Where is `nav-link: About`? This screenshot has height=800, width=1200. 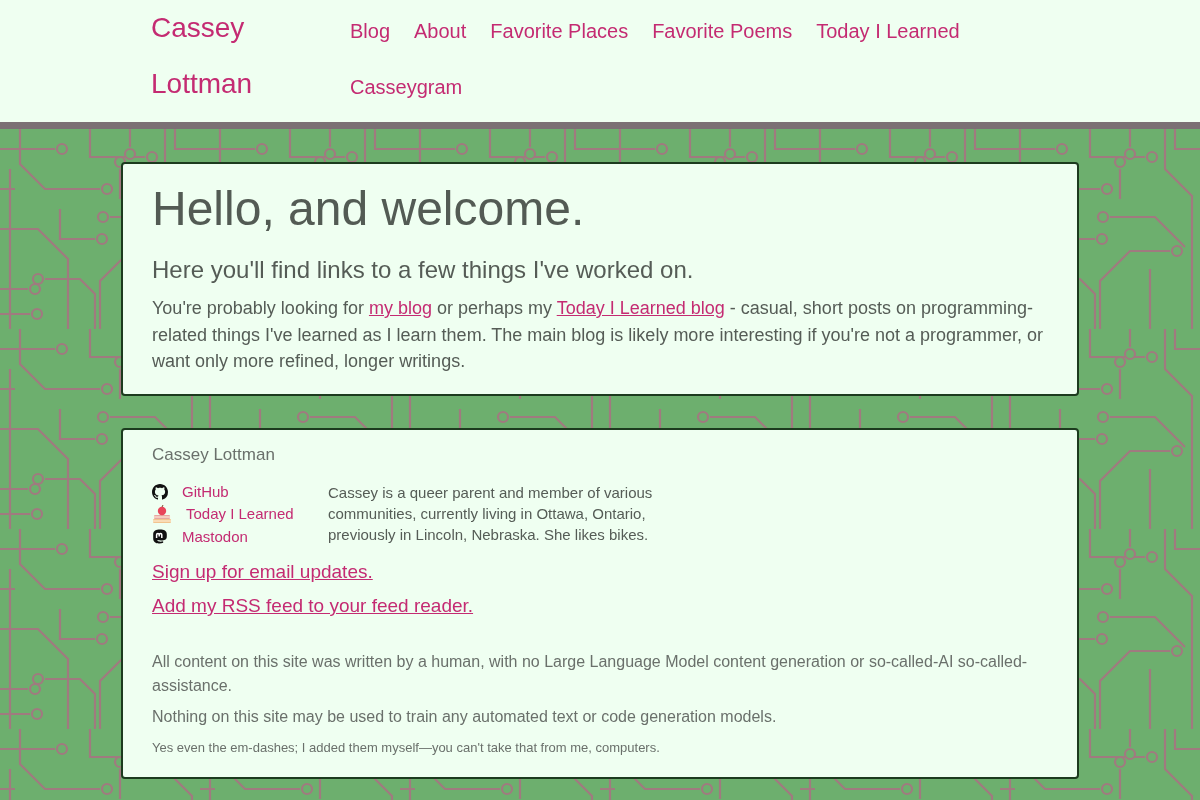
nav-link: About is located at coordinates (440, 31).